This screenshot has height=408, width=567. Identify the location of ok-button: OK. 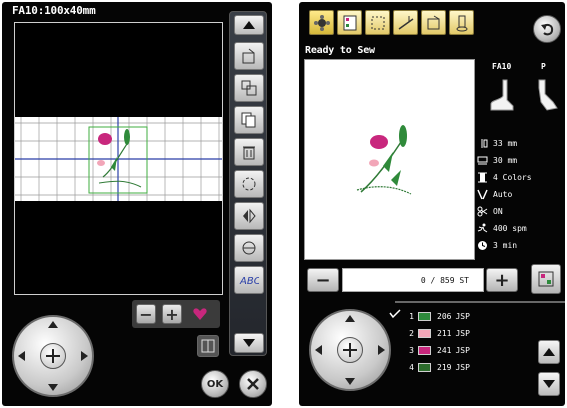
(215, 384).